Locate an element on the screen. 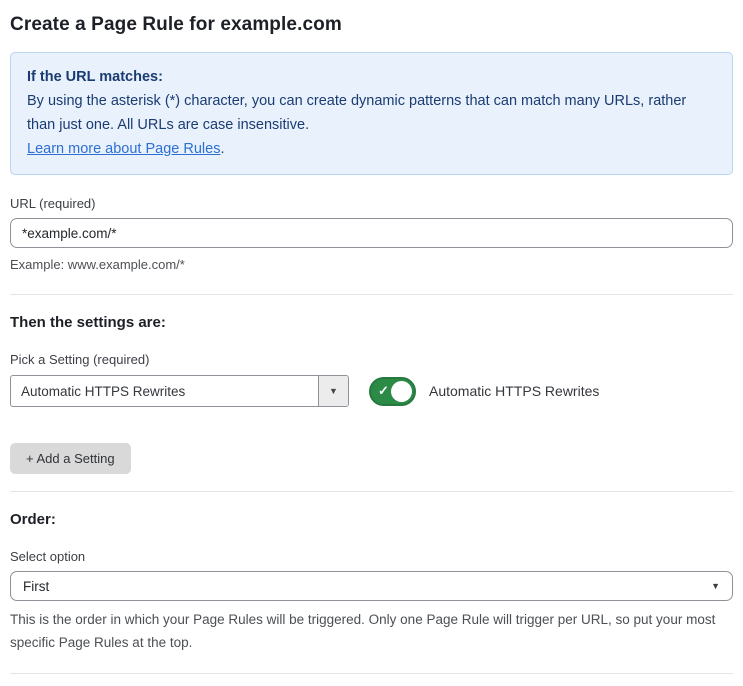 The width and height of the screenshot is (743, 686). info-box-heading: If the URL matches: is located at coordinates (95, 77).